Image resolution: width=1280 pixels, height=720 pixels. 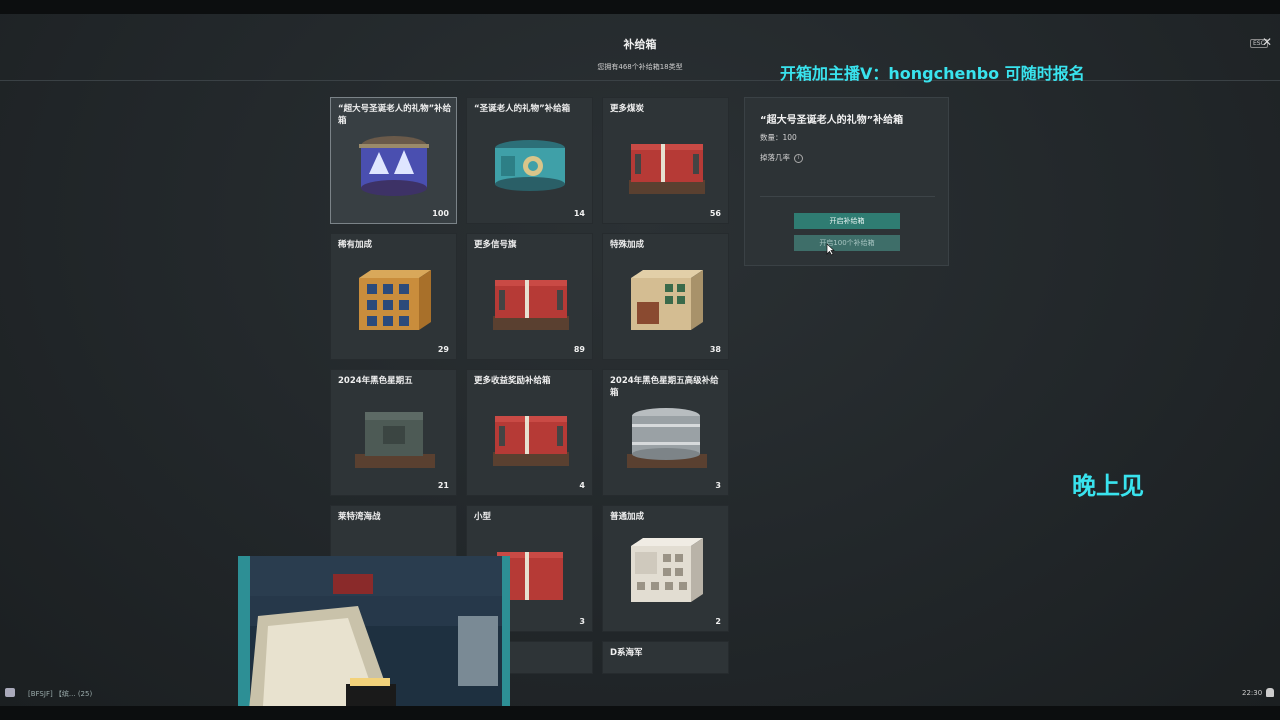 I want to click on stream-overlay-night: 晚上见, so click(x=1108, y=486).